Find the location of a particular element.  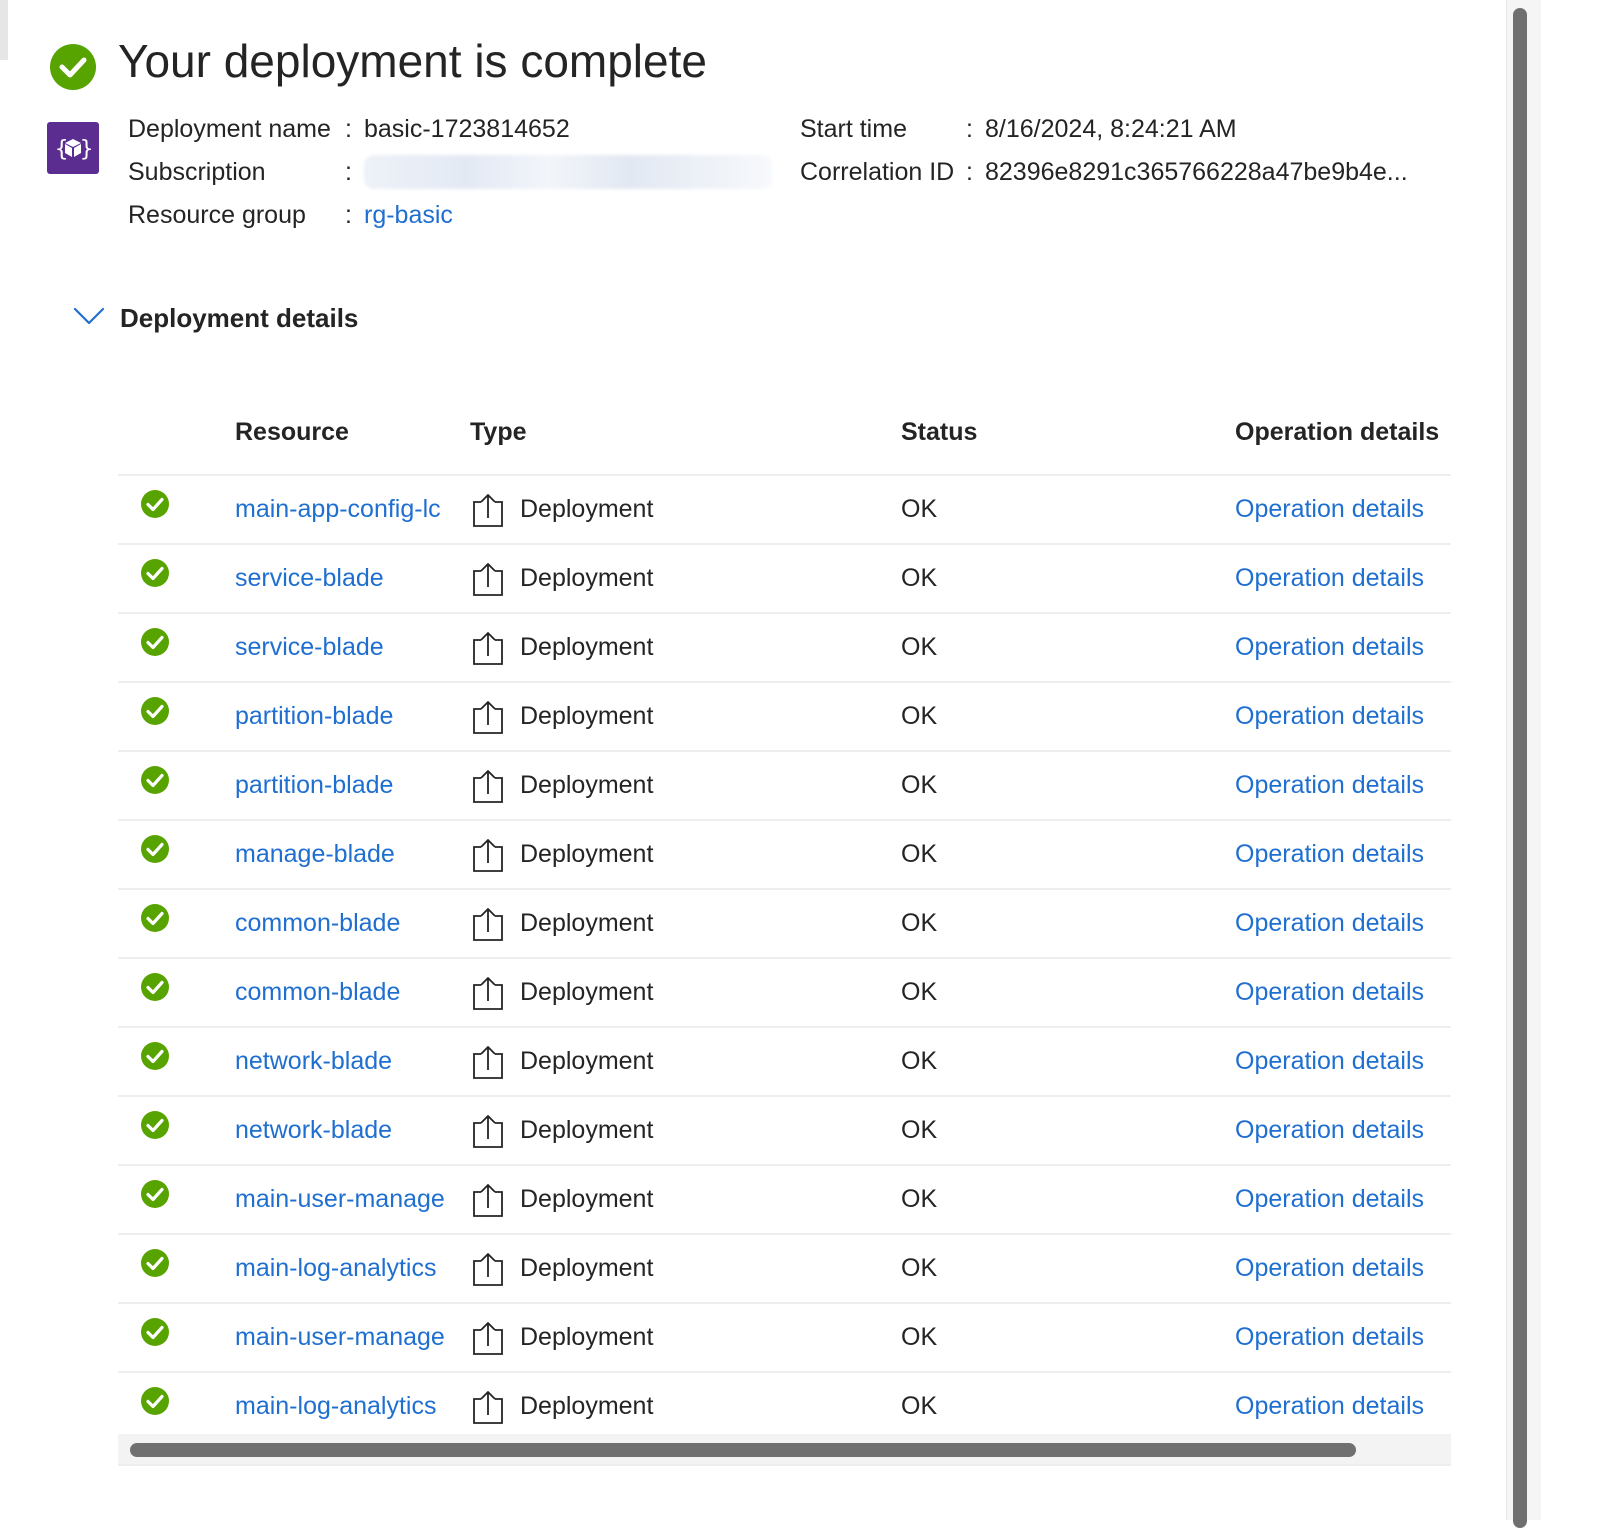

vertical-scrollbar-thumb is located at coordinates (1520, 768).